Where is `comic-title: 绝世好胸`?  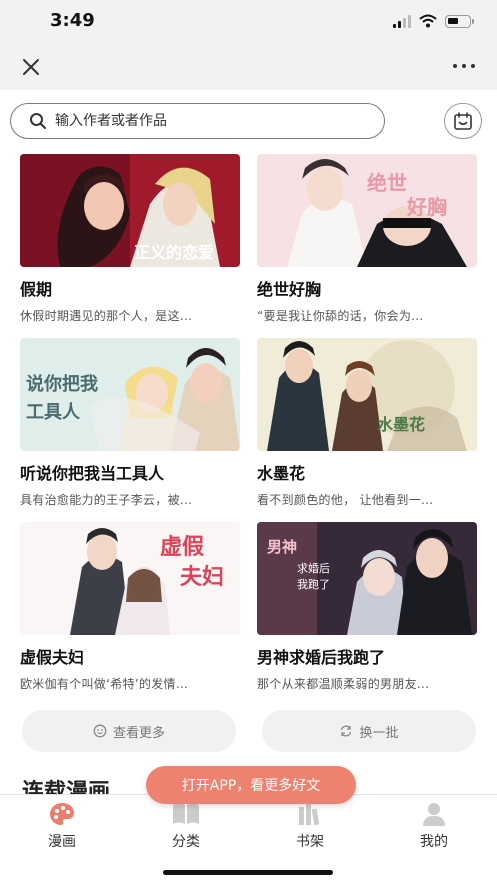
comic-title: 绝世好胸 is located at coordinates (289, 289).